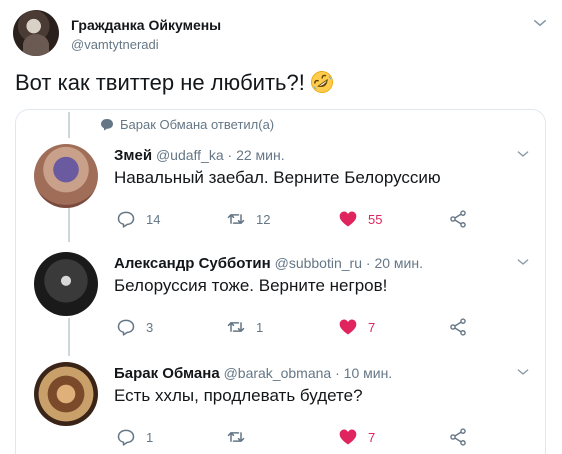 Image resolution: width=562 pixels, height=454 pixels. What do you see at coordinates (153, 219) in the screenshot?
I see `reply-count: 14` at bounding box center [153, 219].